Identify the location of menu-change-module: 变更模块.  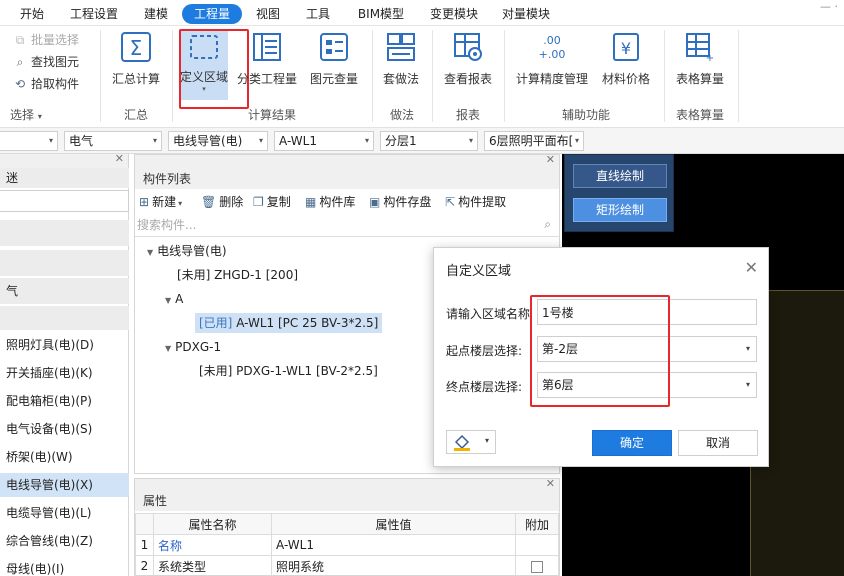
(454, 14).